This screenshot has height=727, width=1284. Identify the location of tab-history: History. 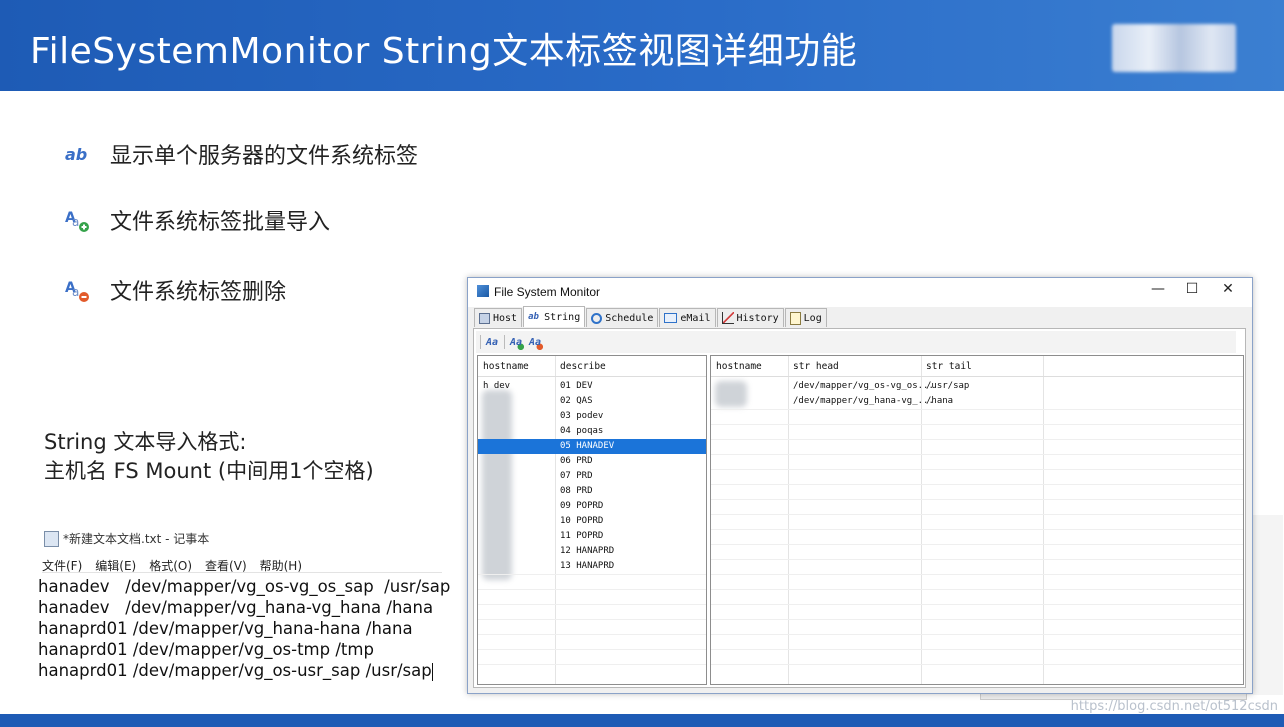
(750, 317).